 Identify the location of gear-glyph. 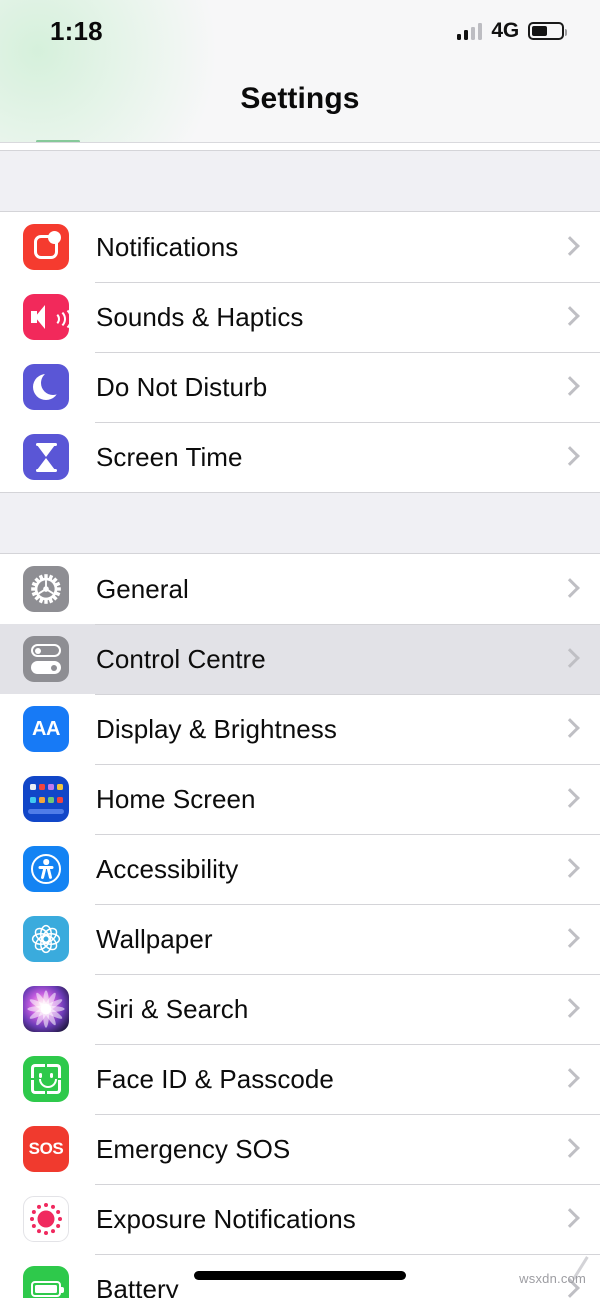
(46, 589).